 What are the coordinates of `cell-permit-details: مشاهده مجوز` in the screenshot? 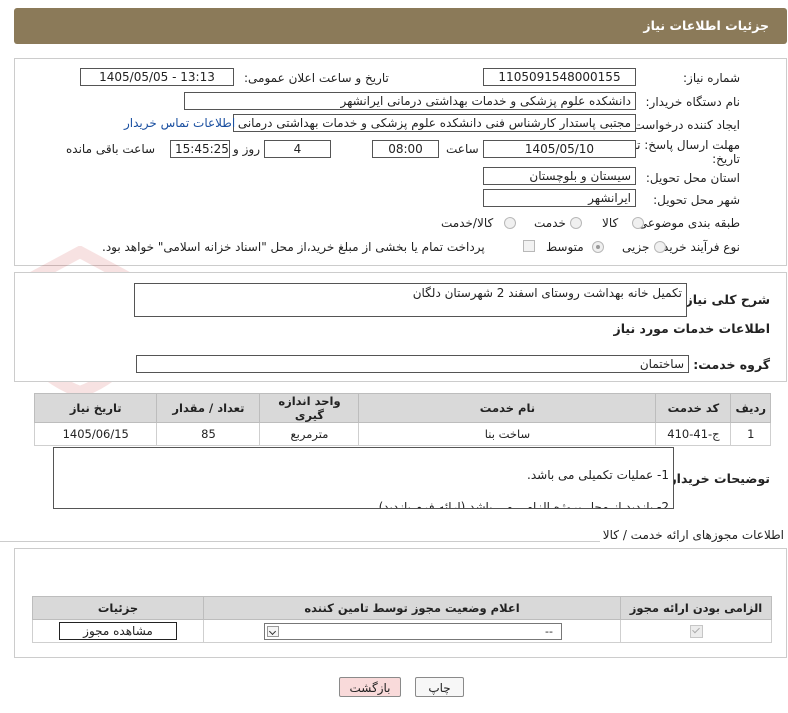 It's located at (118, 631).